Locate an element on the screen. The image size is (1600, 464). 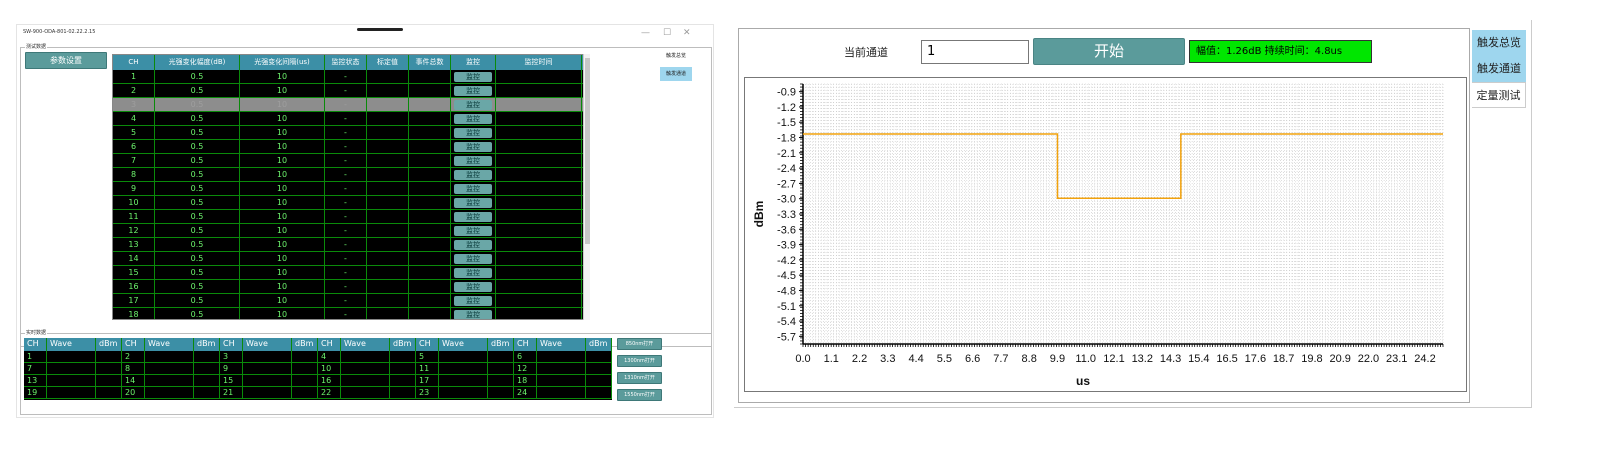
tab-trigger-overview-right: 触发总览 is located at coordinates (1499, 43).